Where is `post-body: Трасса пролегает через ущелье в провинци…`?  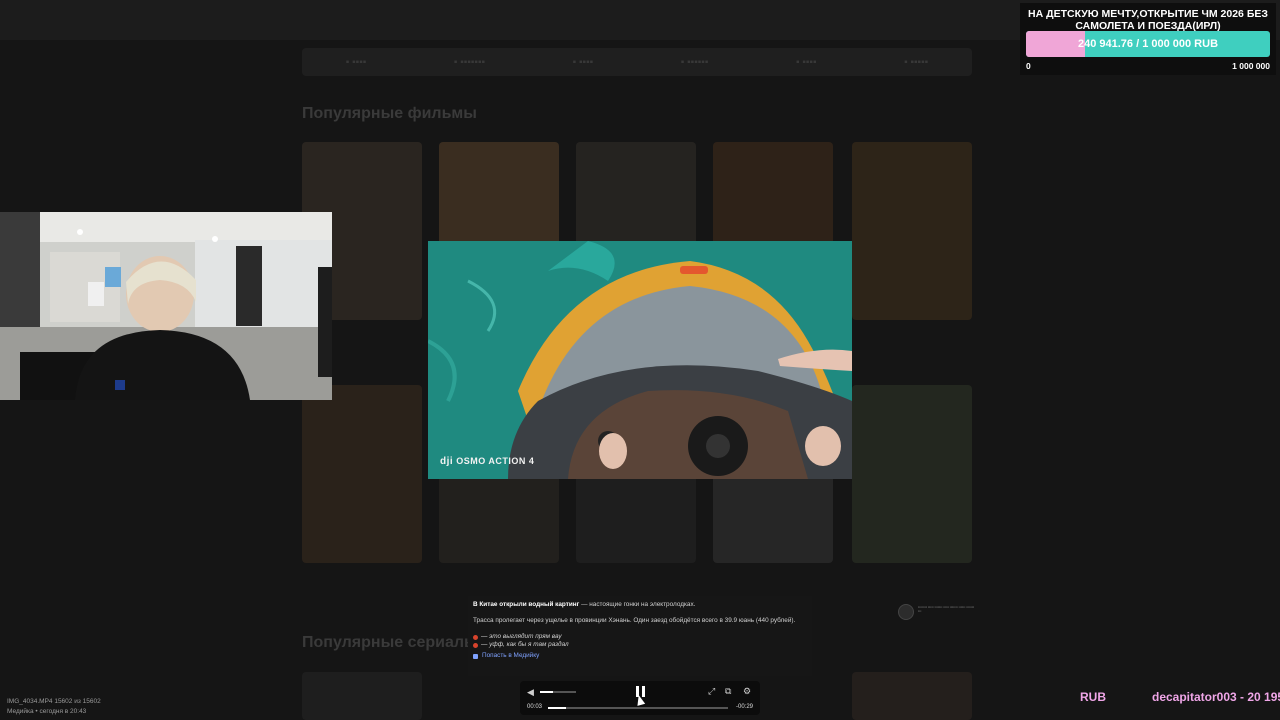 post-body: Трасса пролегает через ущелье в провинци… is located at coordinates (634, 620).